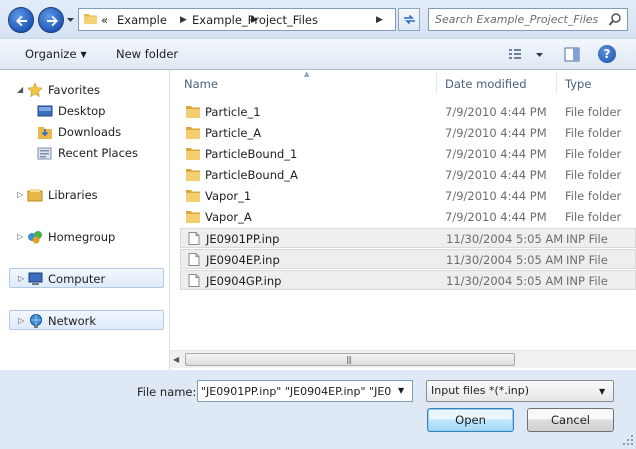 The width and height of the screenshot is (636, 449). I want to click on nav-homegroup: ▷ Homegroup, so click(85, 237).